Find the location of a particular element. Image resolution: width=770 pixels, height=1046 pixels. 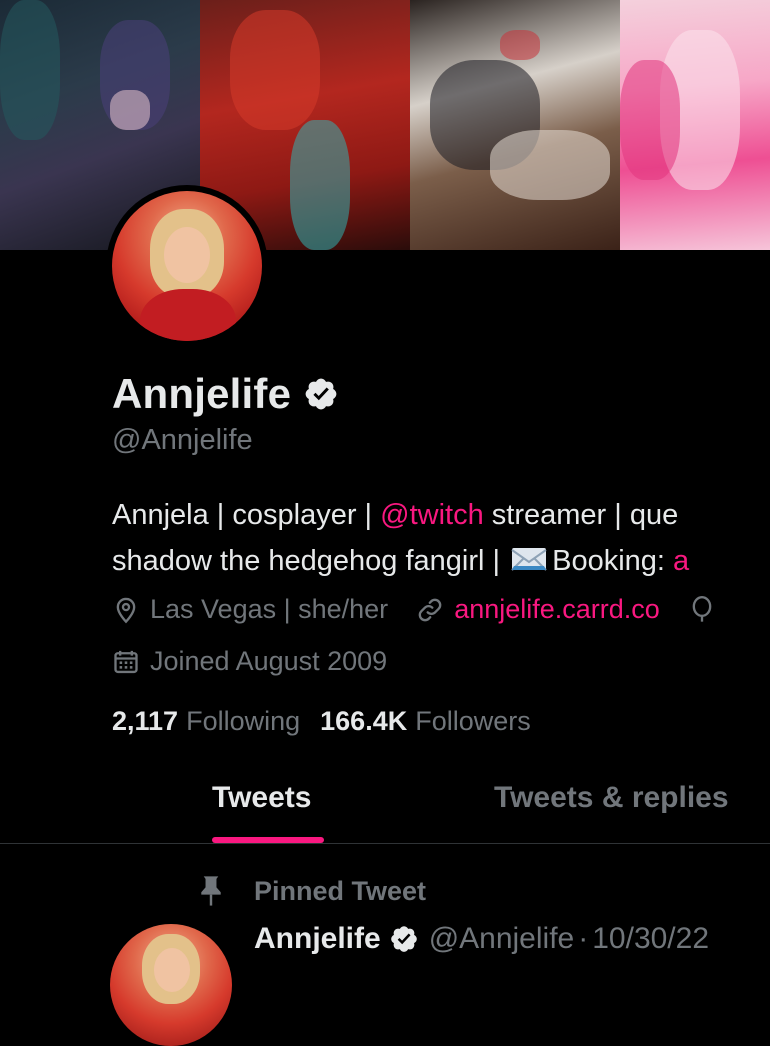

calendar-icon is located at coordinates (126, 661).